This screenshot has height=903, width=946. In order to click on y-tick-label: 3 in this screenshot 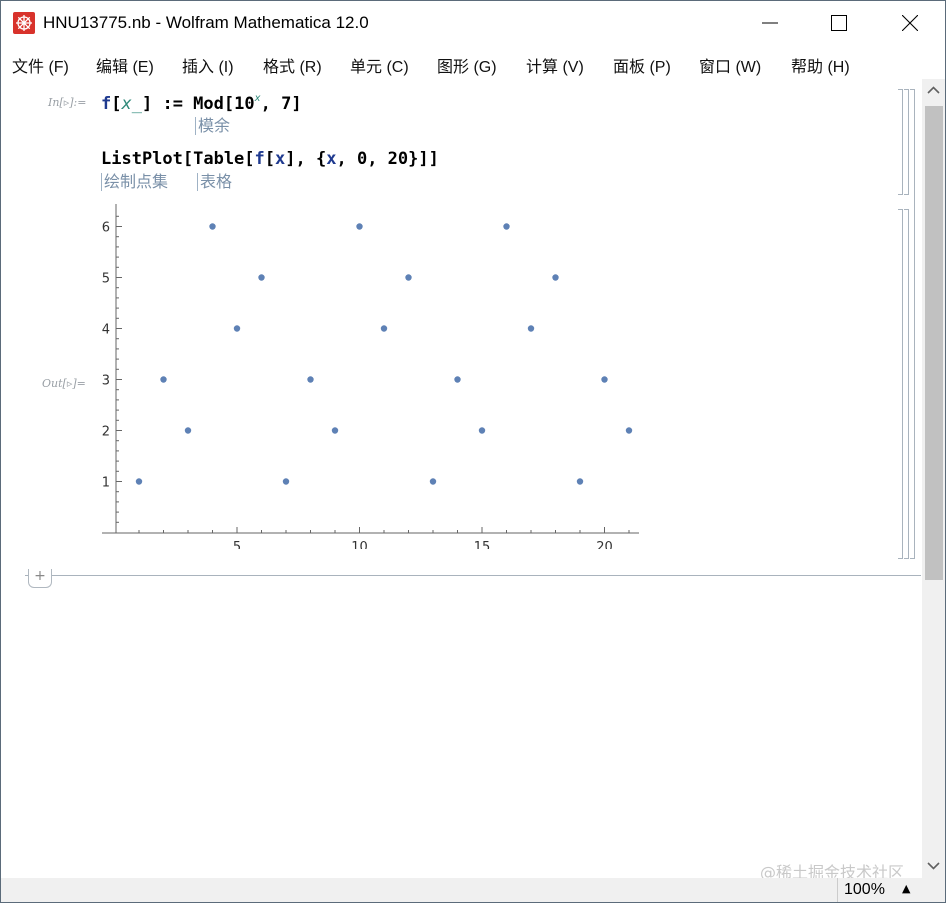, I will do `click(106, 381)`.